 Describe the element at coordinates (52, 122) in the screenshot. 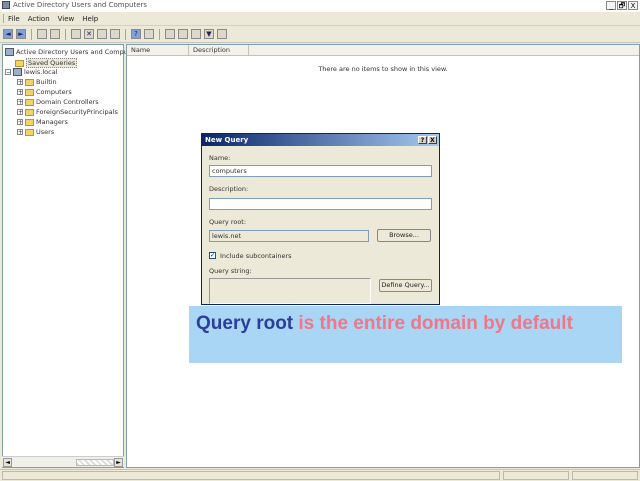

I see `tree-item-label: Managers` at that location.